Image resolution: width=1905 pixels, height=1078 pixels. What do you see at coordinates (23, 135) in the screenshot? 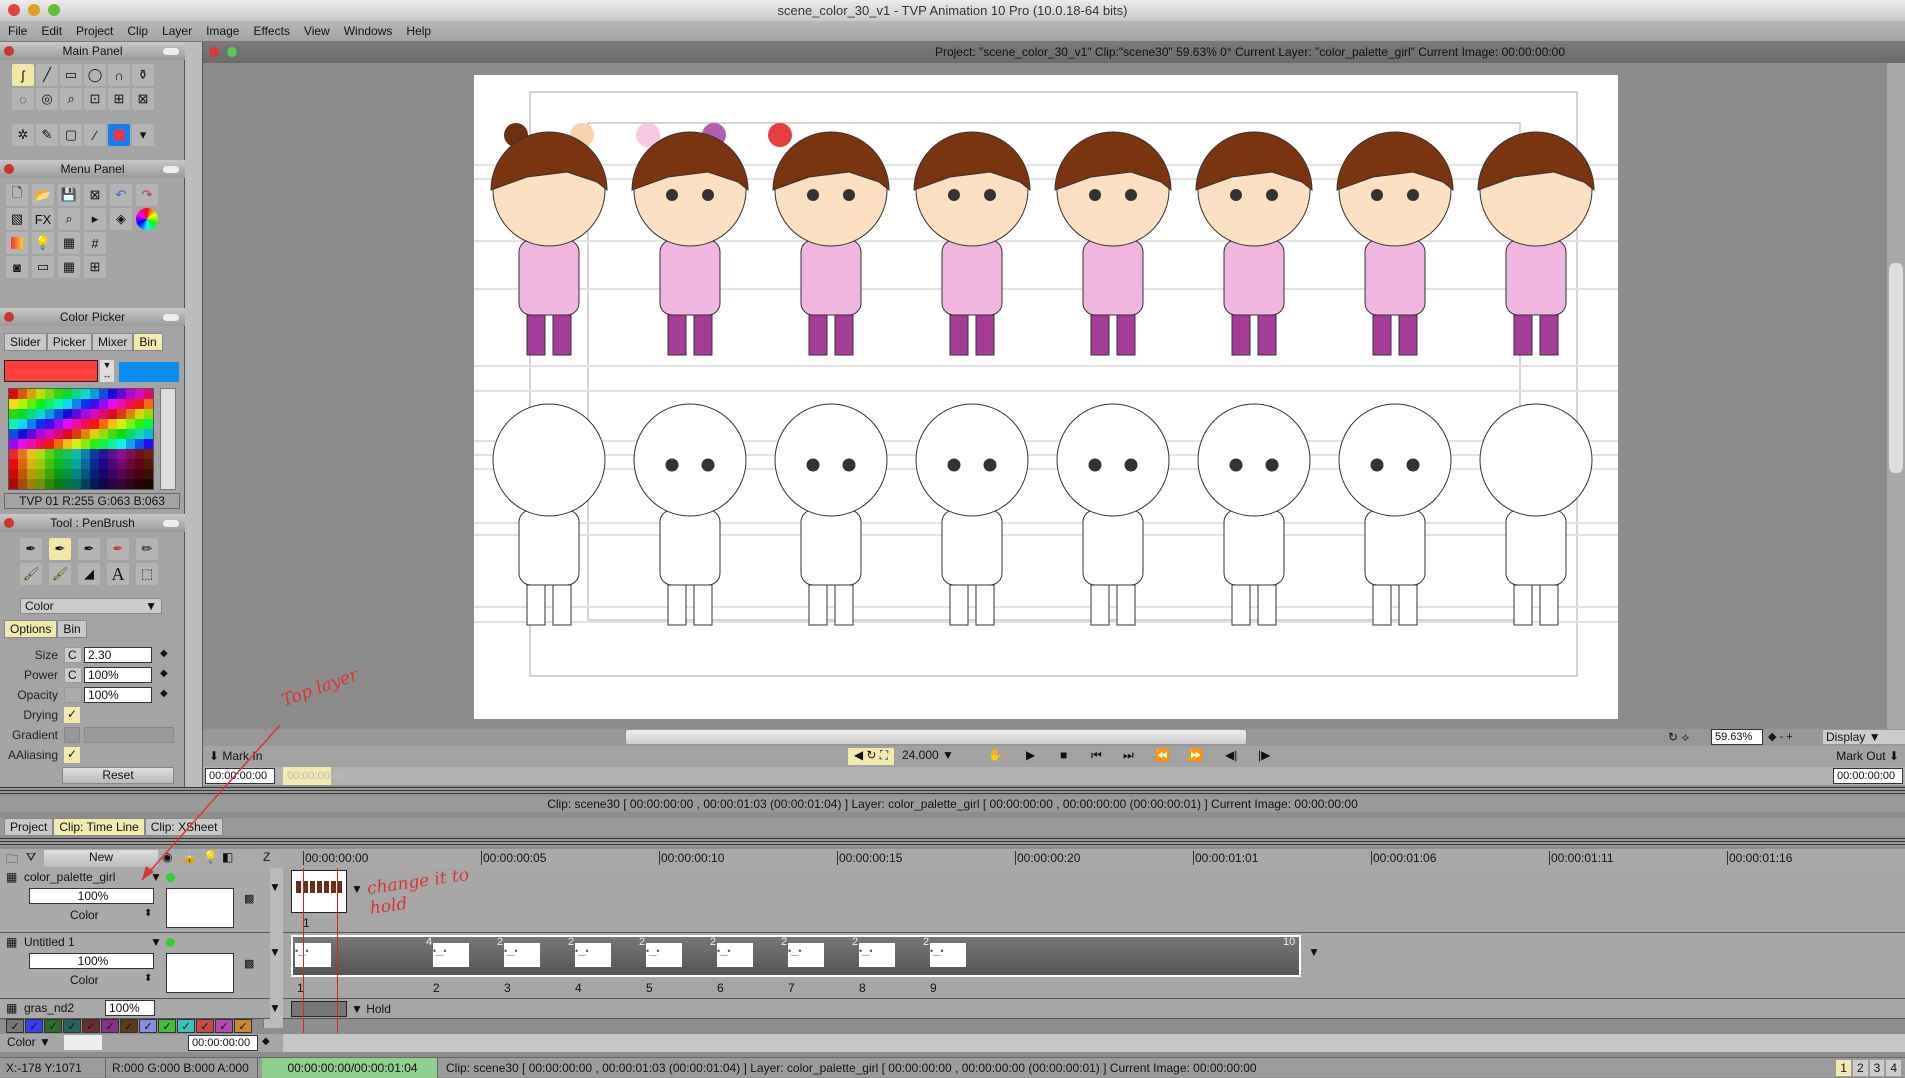
I see `mesh-icon: ✲` at bounding box center [23, 135].